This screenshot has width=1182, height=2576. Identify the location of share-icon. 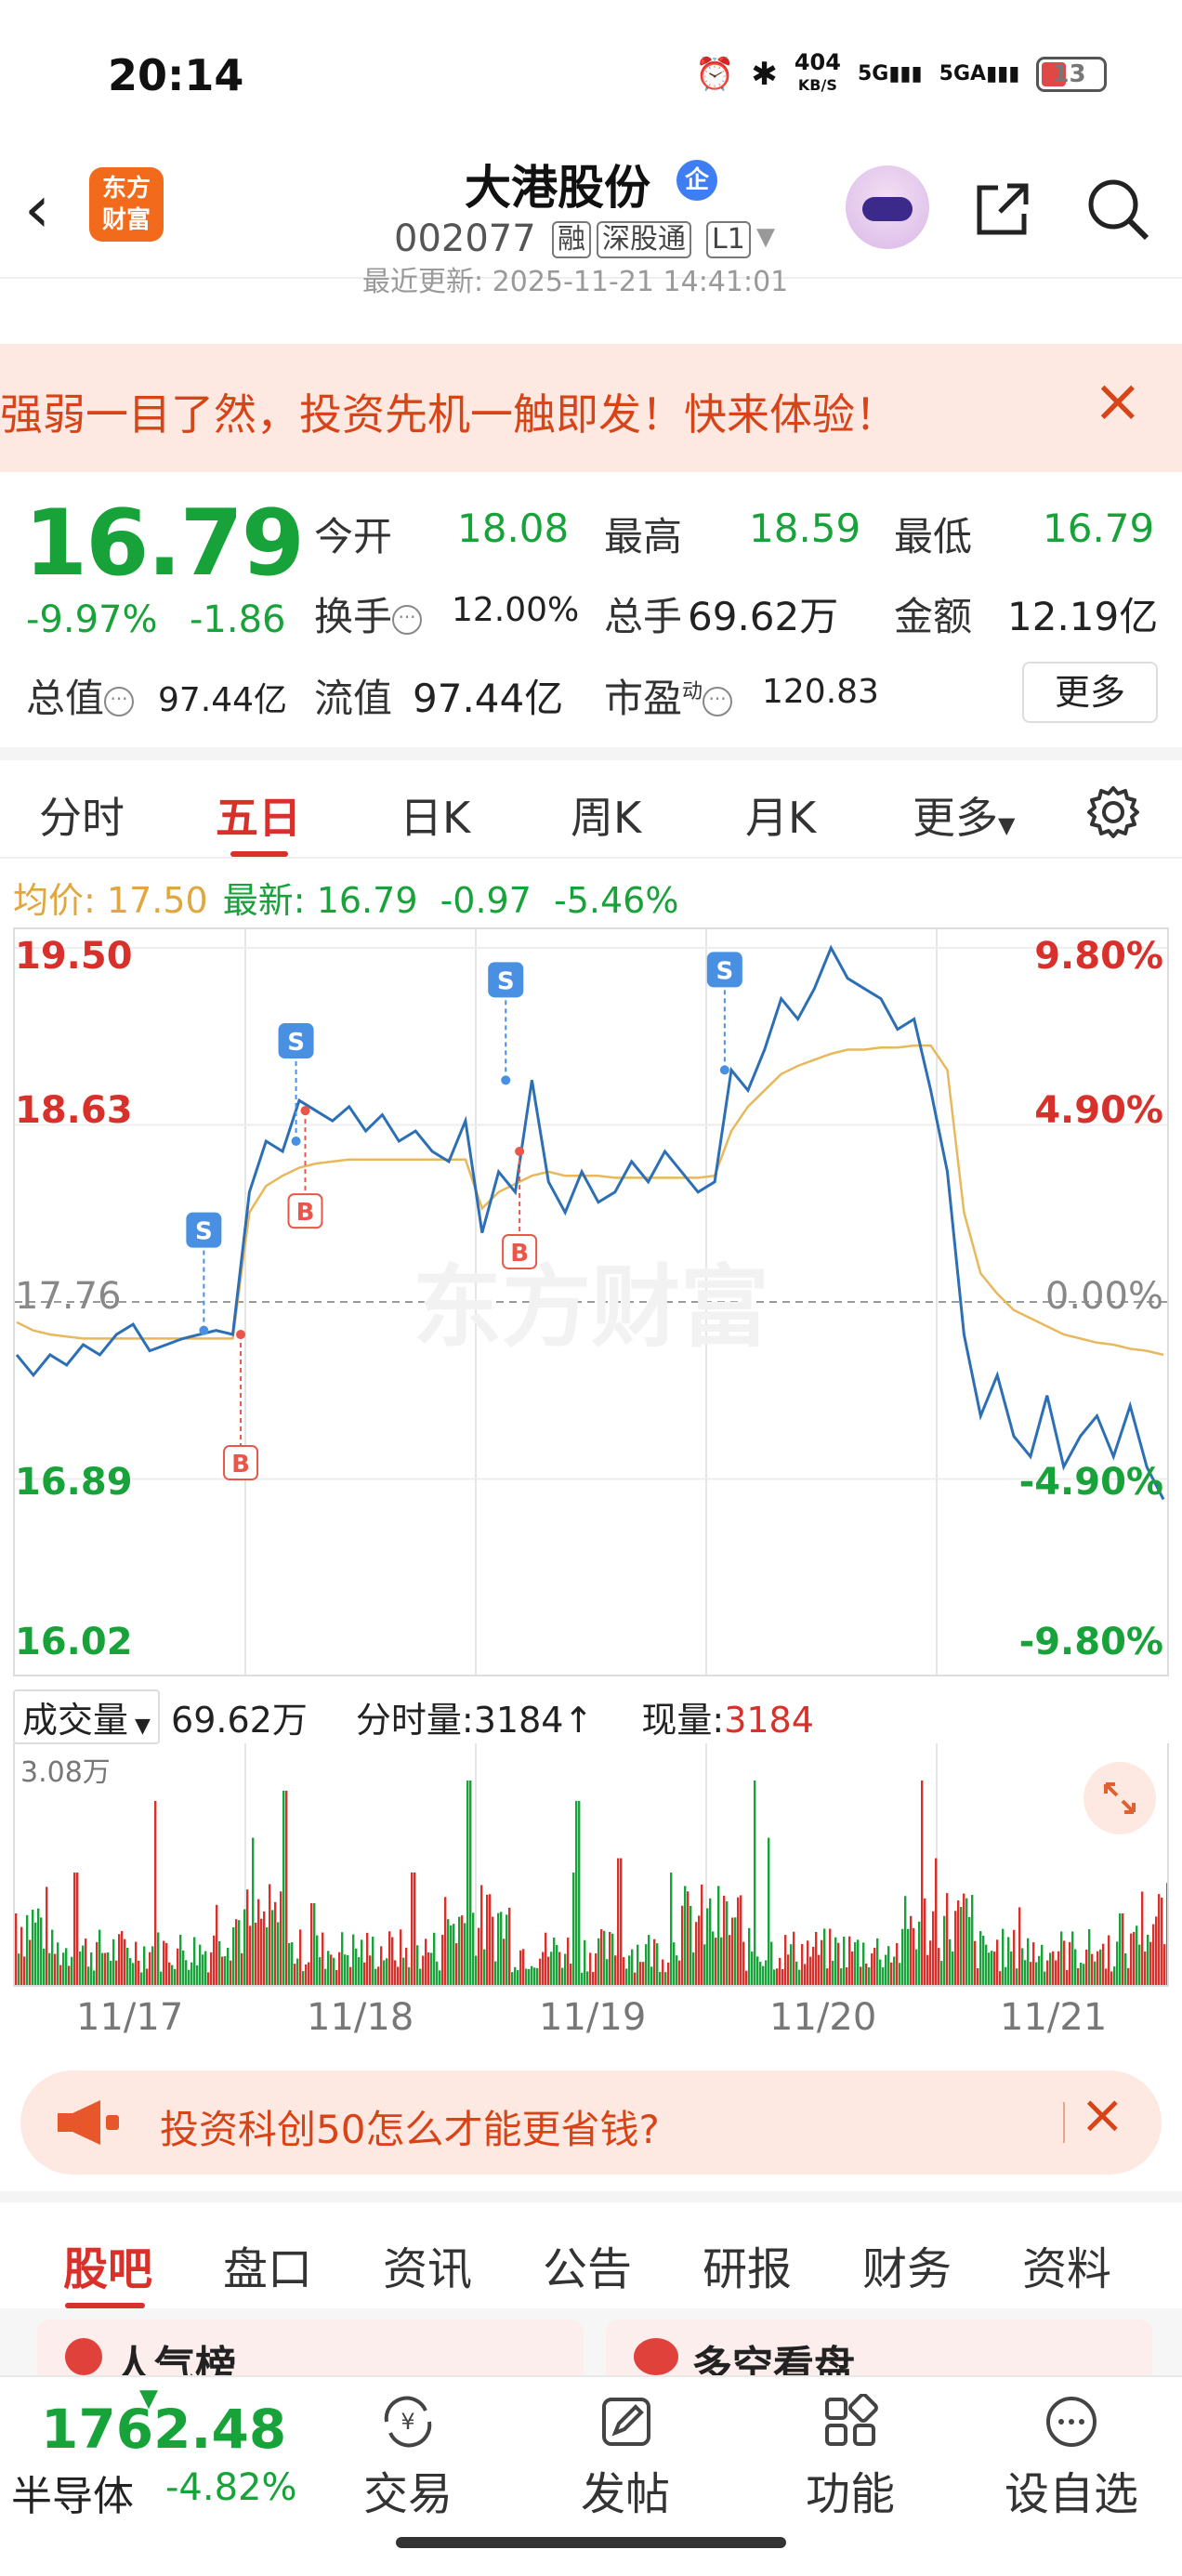
(1002, 209).